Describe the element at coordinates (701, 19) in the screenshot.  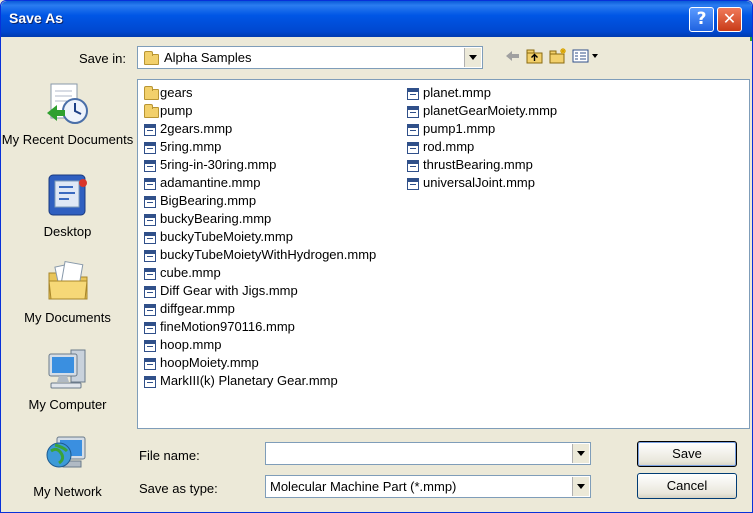
I see `help-button: ?` at that location.